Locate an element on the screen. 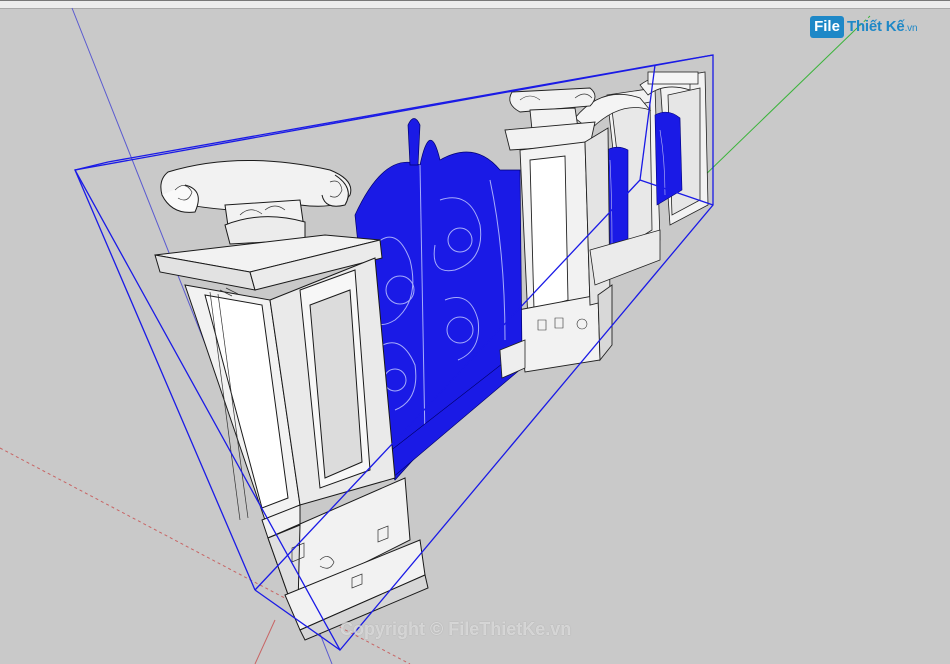 This screenshot has height=664, width=950. logo-brand-text: Thiết Kế.vn is located at coordinates (882, 26).